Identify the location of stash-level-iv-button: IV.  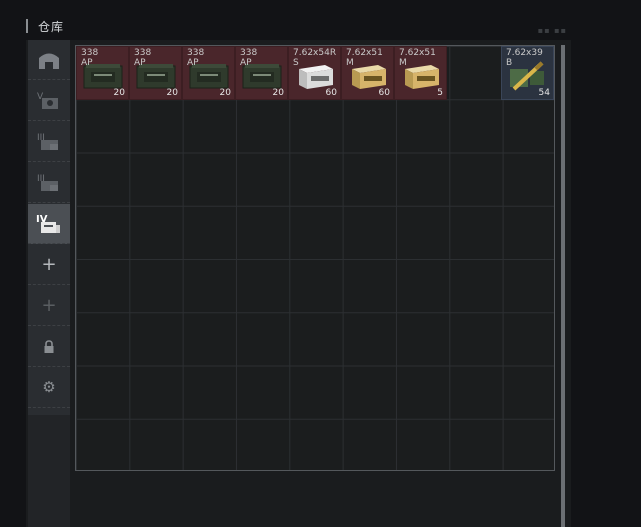
(49, 224).